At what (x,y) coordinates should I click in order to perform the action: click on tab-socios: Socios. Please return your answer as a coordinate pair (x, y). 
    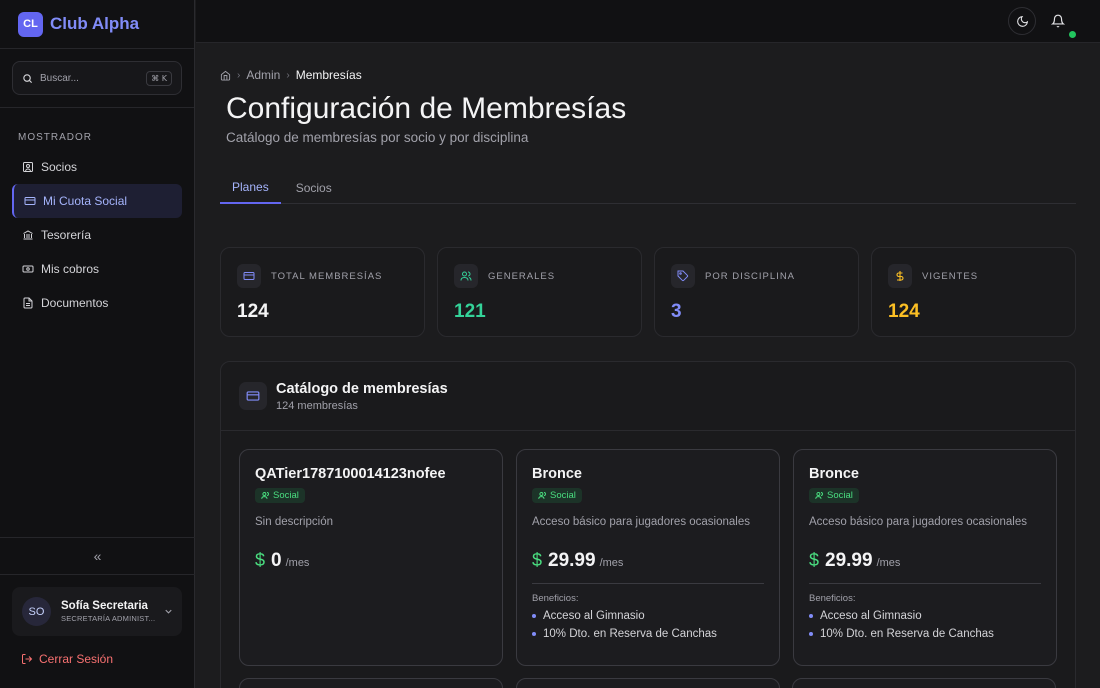
    Looking at the image, I should click on (314, 187).